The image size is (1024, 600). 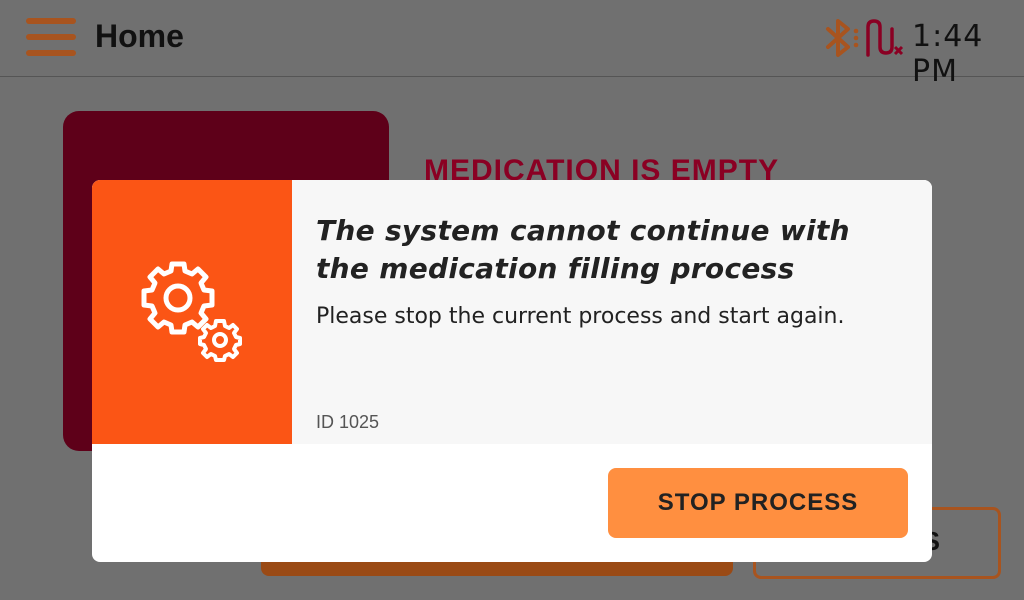 I want to click on bluetooth-off-icon, so click(x=842, y=38).